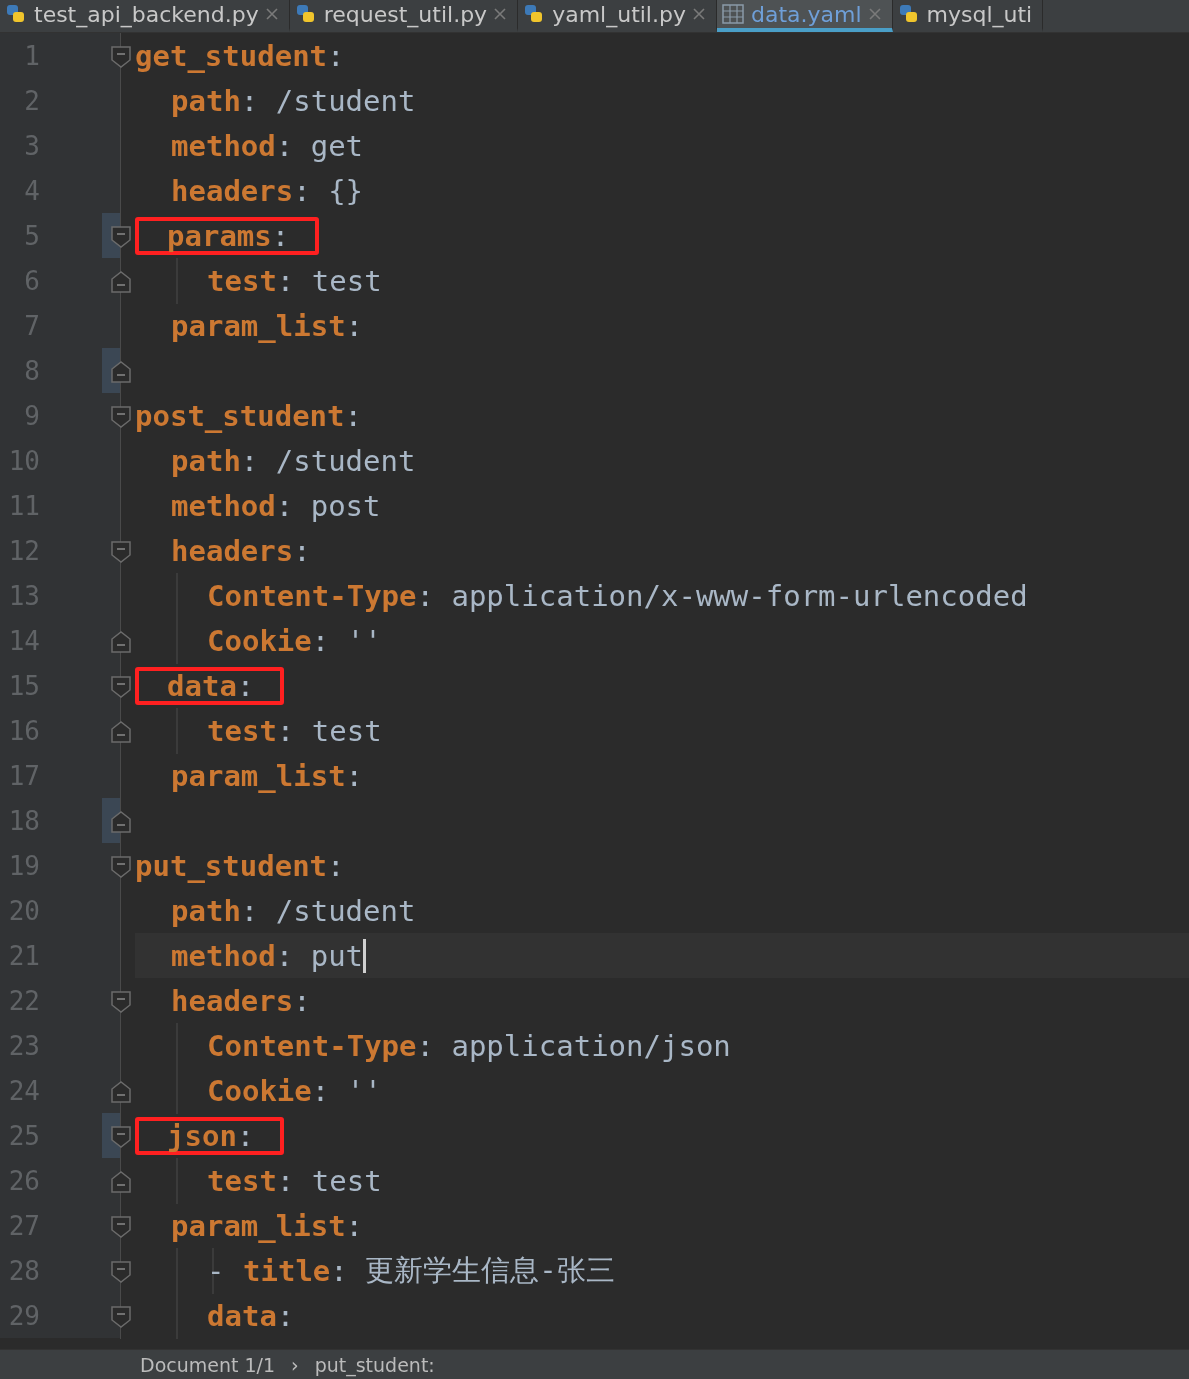 The height and width of the screenshot is (1379, 1189). I want to click on list-dash: -, so click(216, 1271).